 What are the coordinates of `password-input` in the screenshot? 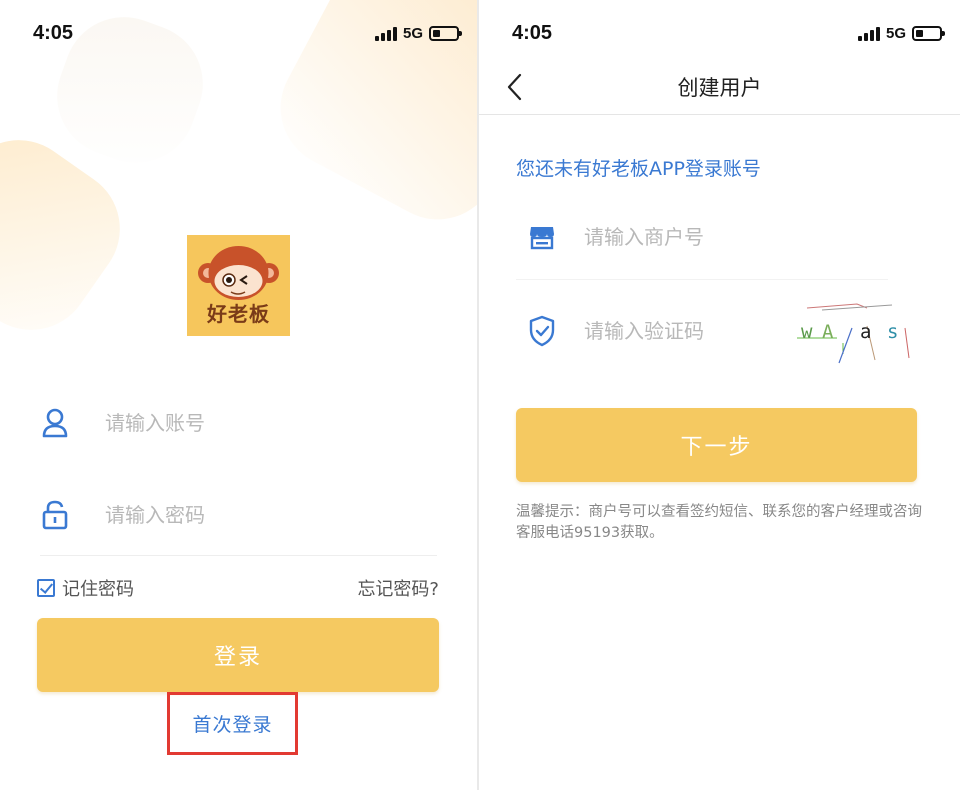 It's located at (245, 515).